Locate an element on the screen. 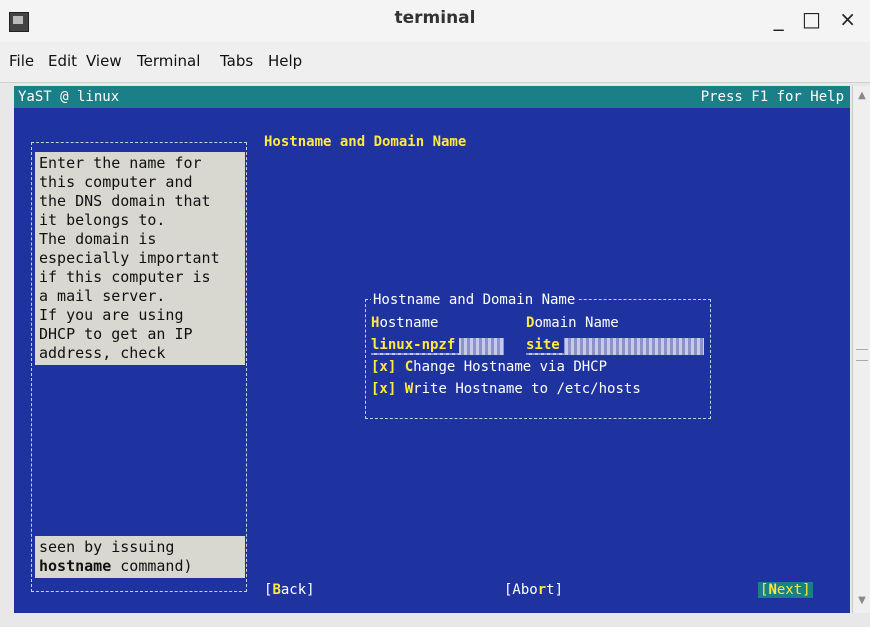 This screenshot has height=627, width=870. domain-label: Domain Name is located at coordinates (572, 323).